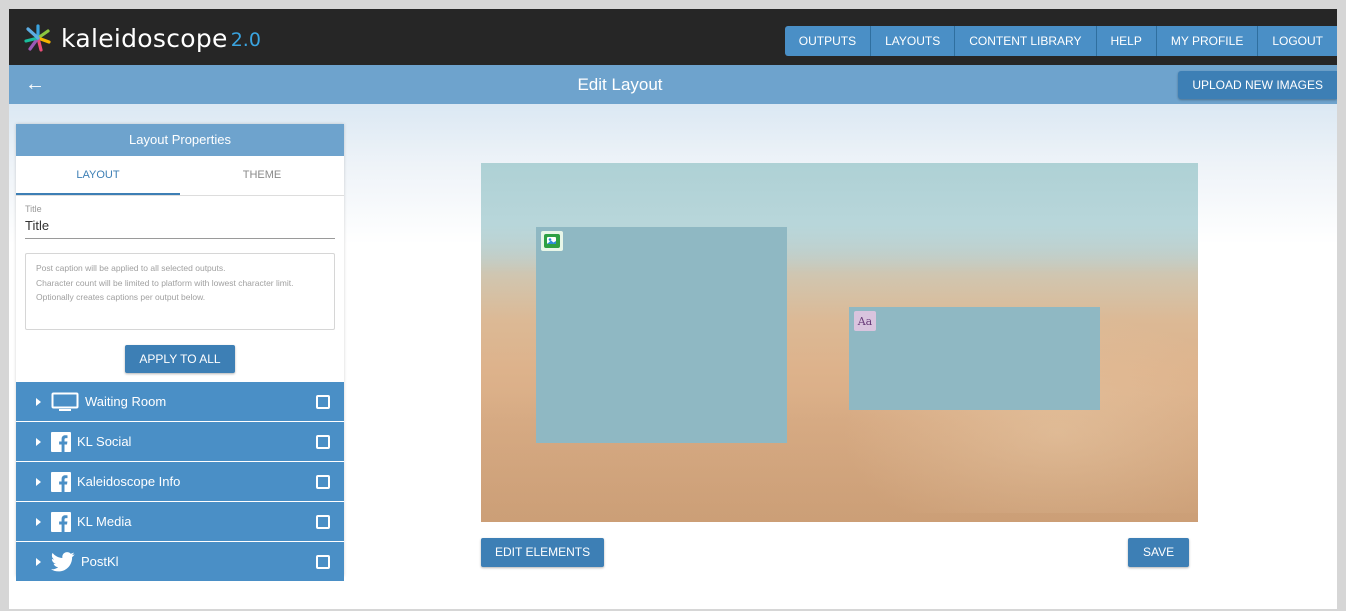 Image resolution: width=1346 pixels, height=611 pixels. What do you see at coordinates (1025, 41) in the screenshot?
I see `nav-content-library: CONTENT LIBRARY` at bounding box center [1025, 41].